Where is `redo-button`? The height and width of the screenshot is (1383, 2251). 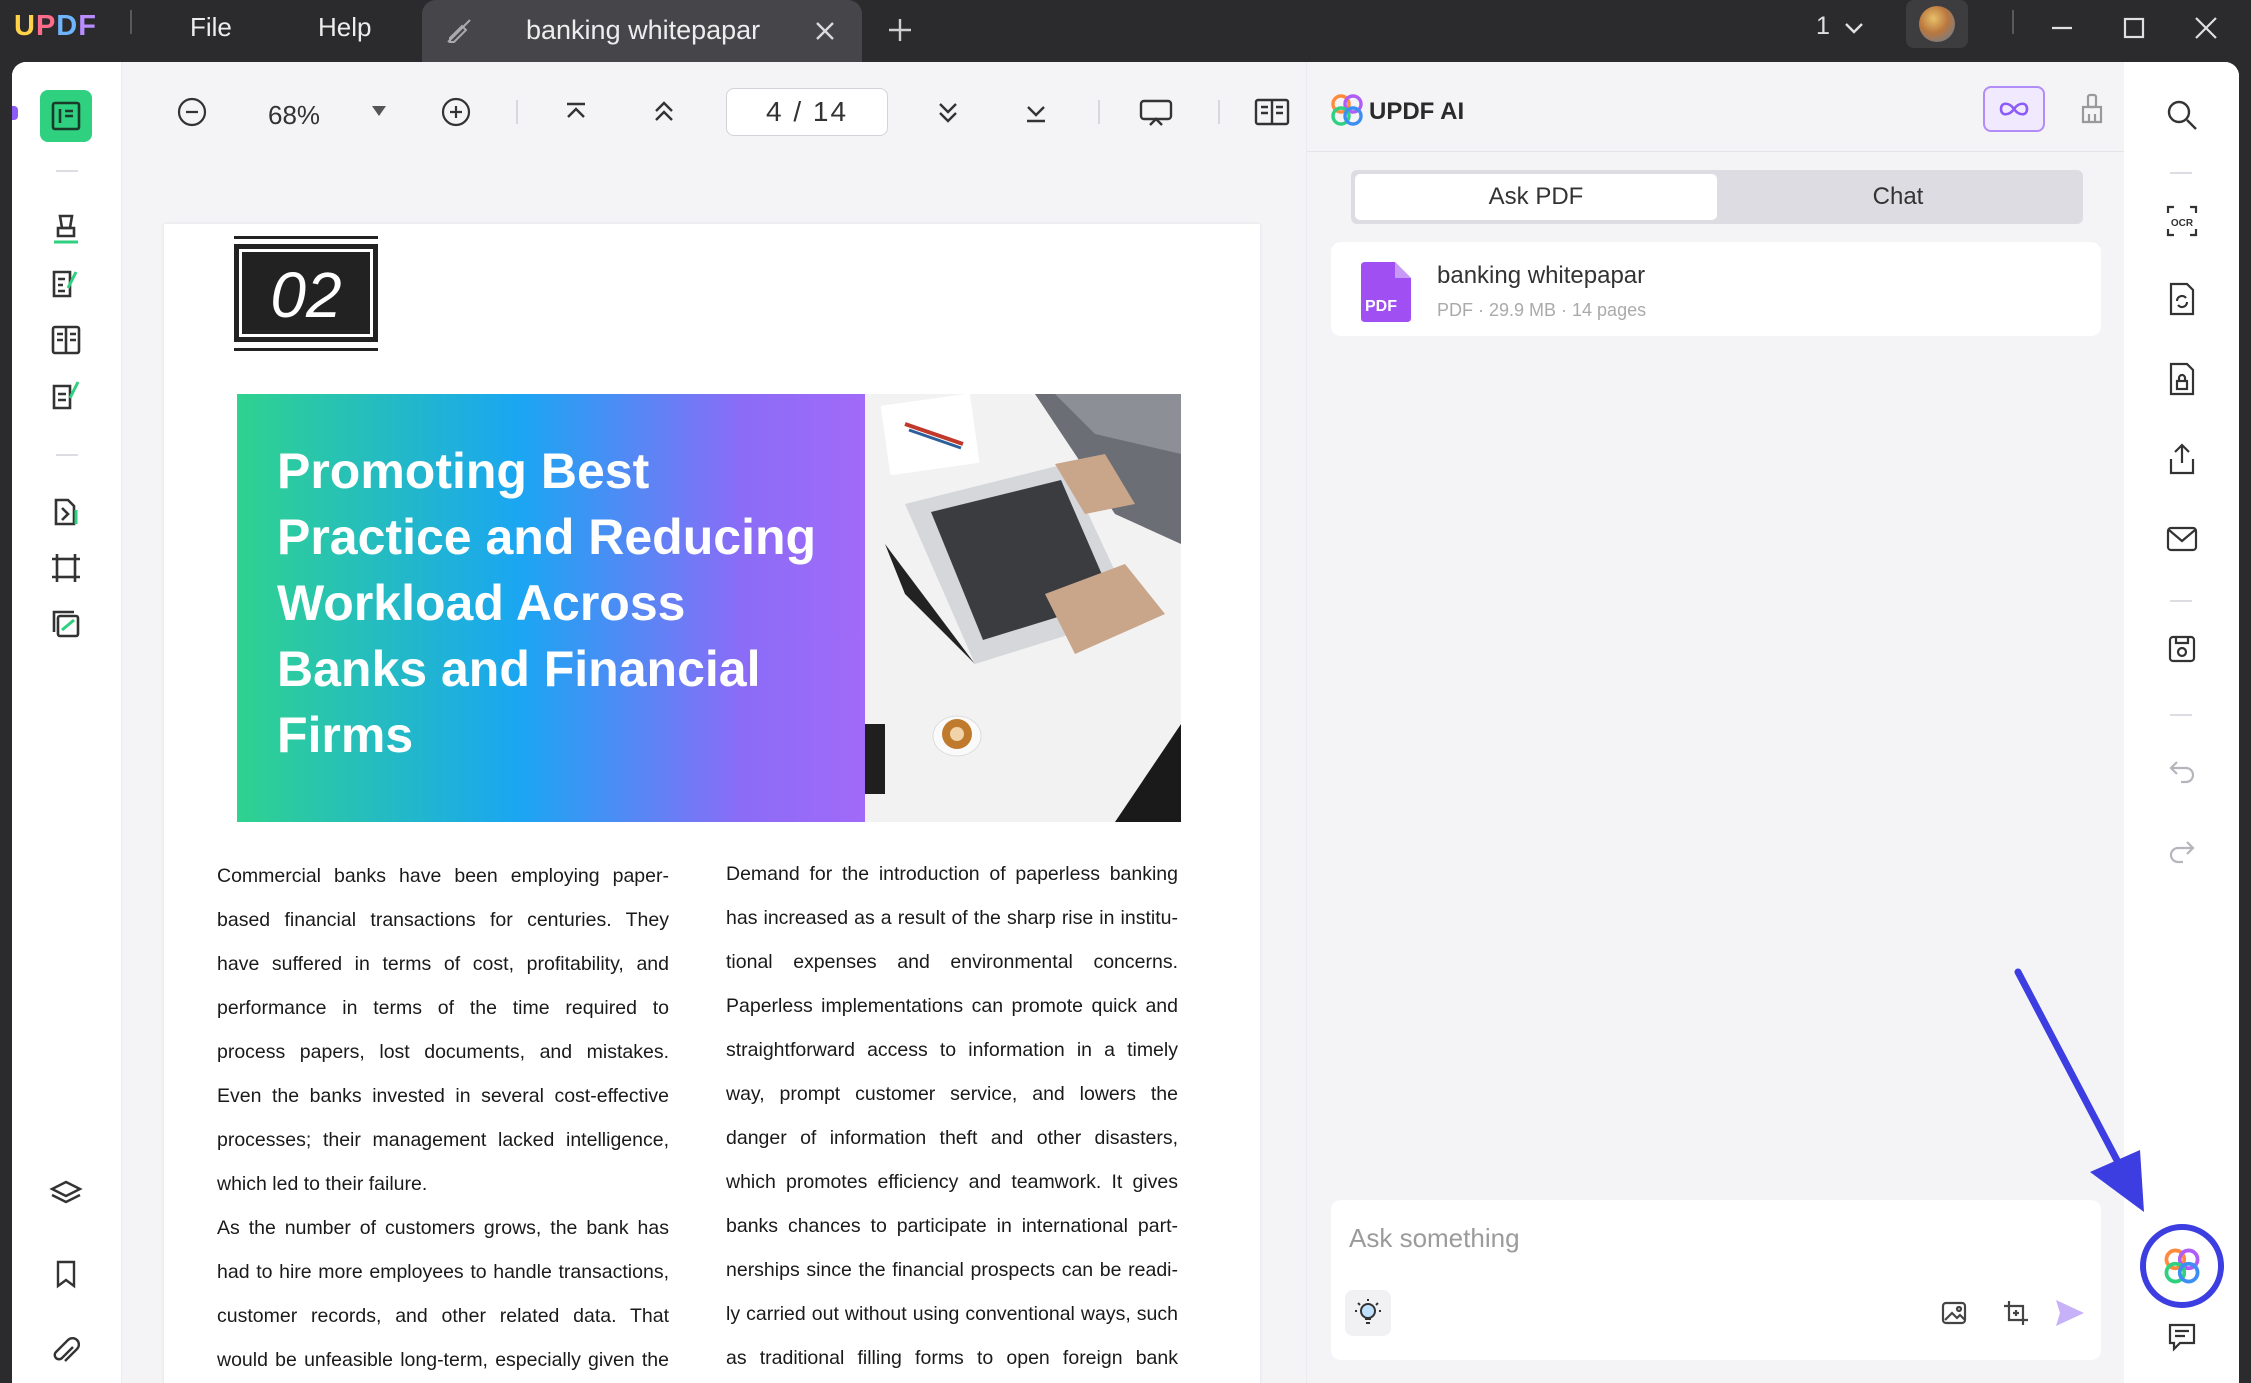
redo-button is located at coordinates (2182, 851).